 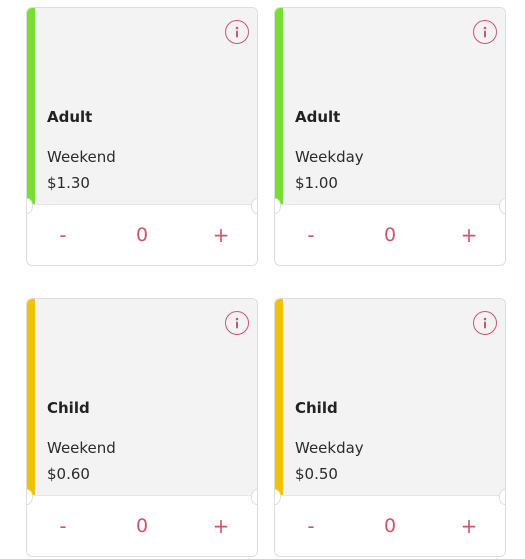 What do you see at coordinates (68, 183) in the screenshot?
I see `ticket-price: $1.30` at bounding box center [68, 183].